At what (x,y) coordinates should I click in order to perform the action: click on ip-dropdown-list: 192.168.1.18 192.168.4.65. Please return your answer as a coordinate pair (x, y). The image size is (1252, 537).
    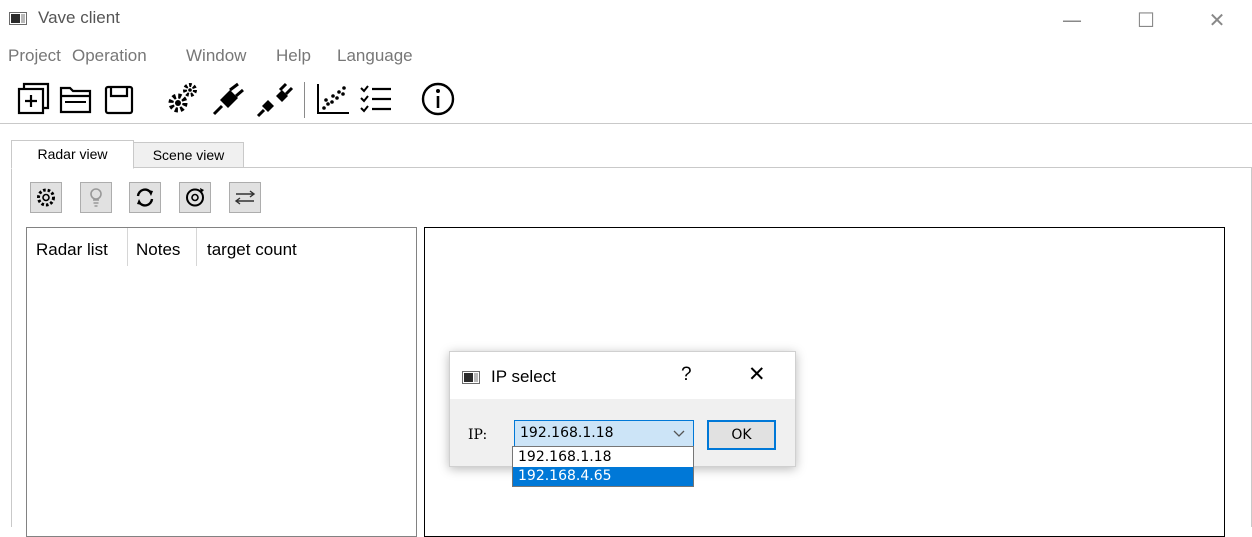
    Looking at the image, I should click on (603, 466).